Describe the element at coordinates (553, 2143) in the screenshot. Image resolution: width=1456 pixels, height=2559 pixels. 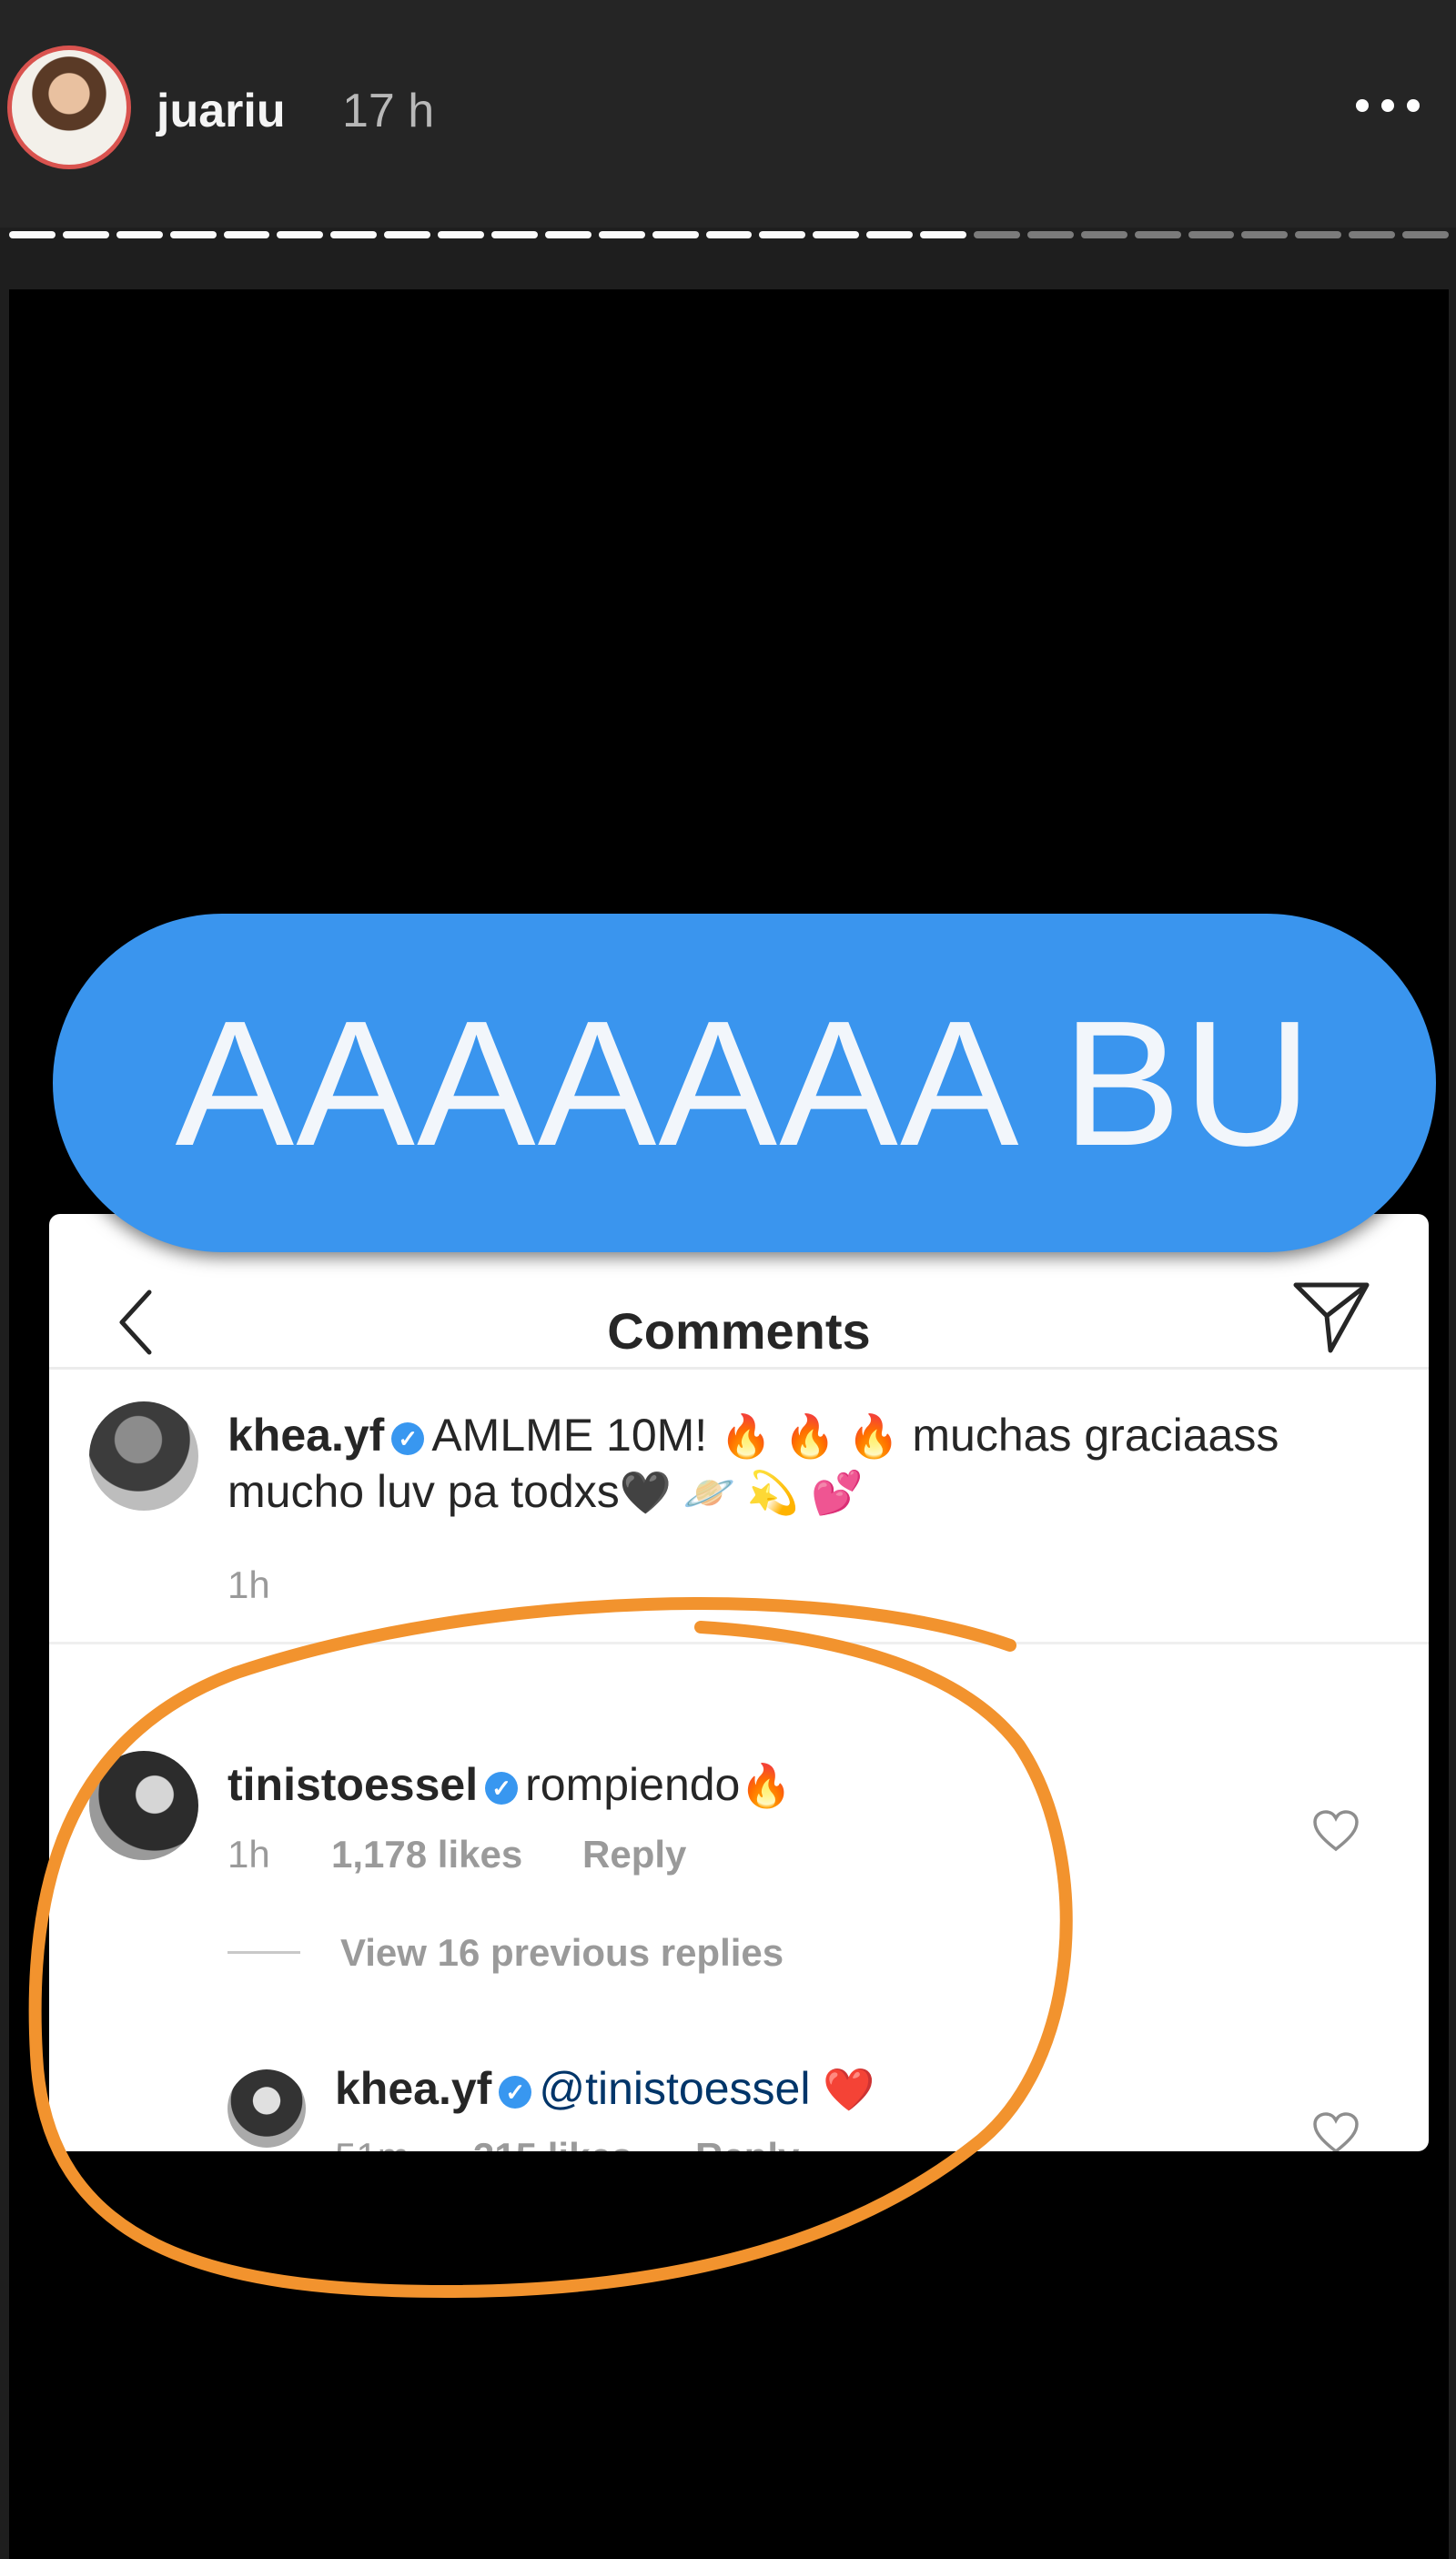
I see `reply-likes: 315 likes` at that location.